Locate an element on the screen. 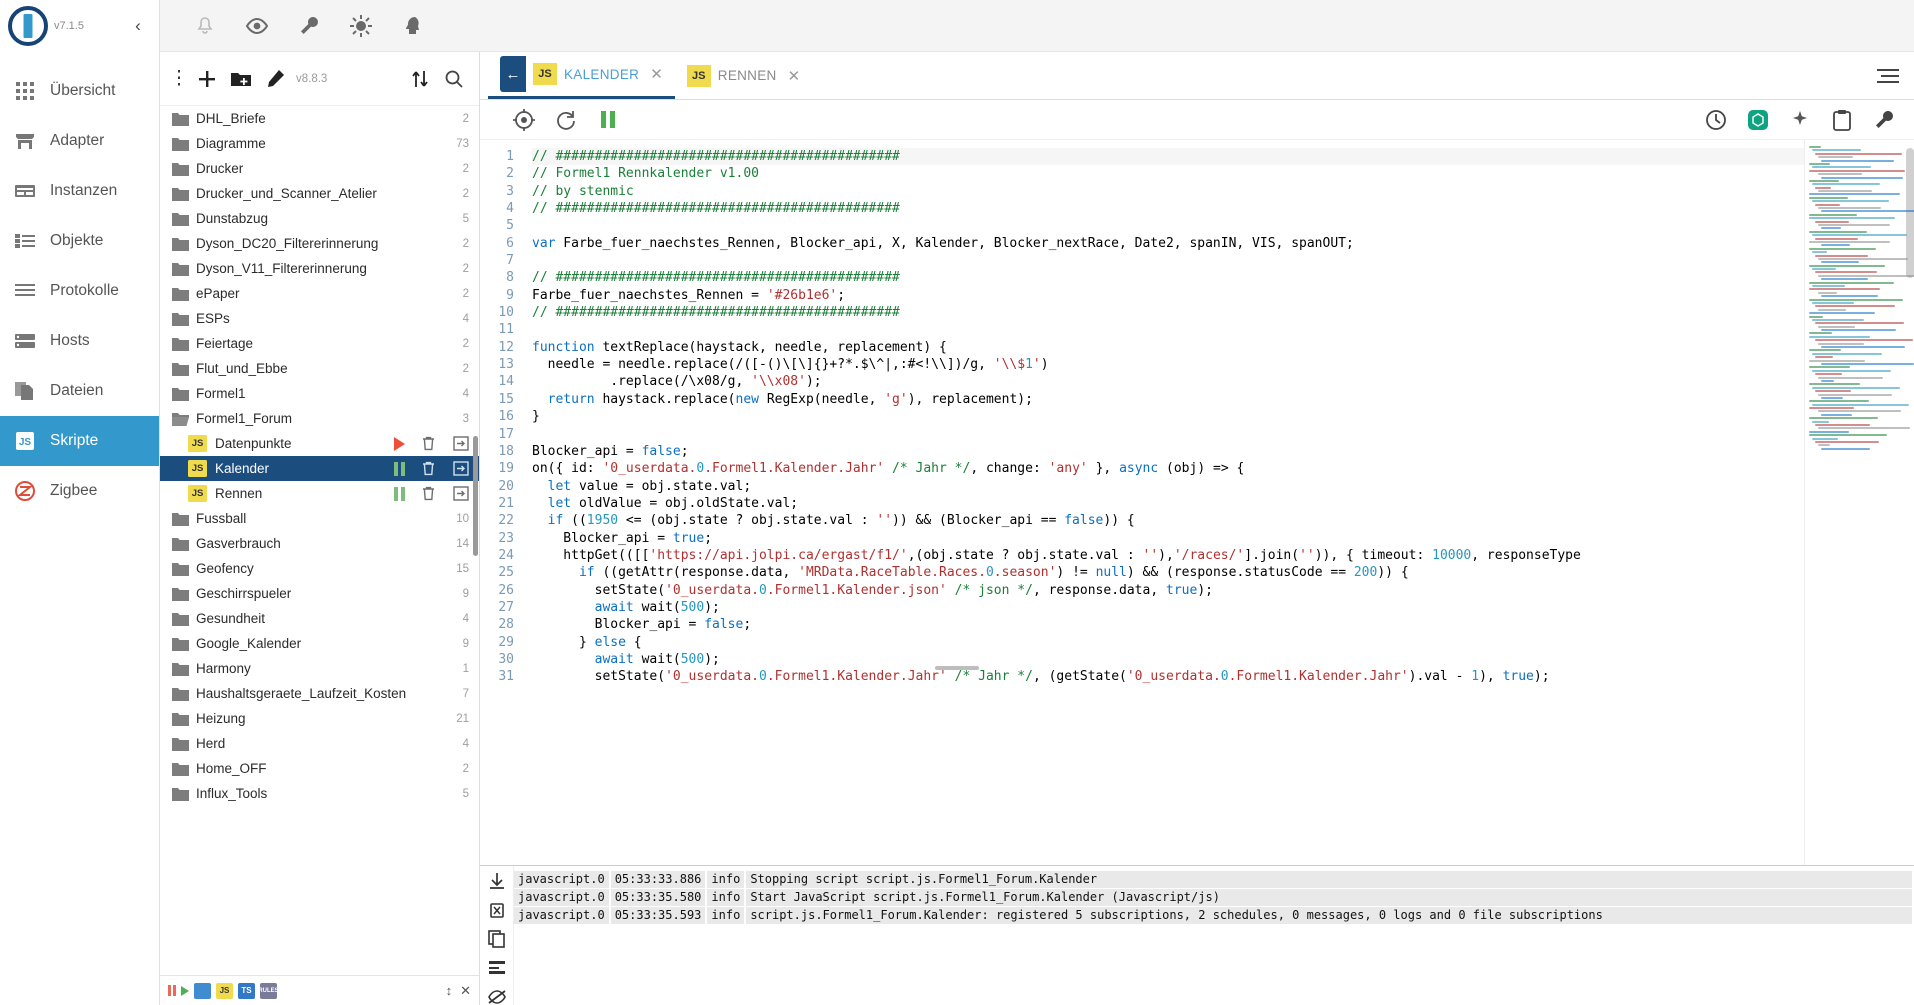 This screenshot has height=1005, width=1914. refresh-icon is located at coordinates (566, 120).